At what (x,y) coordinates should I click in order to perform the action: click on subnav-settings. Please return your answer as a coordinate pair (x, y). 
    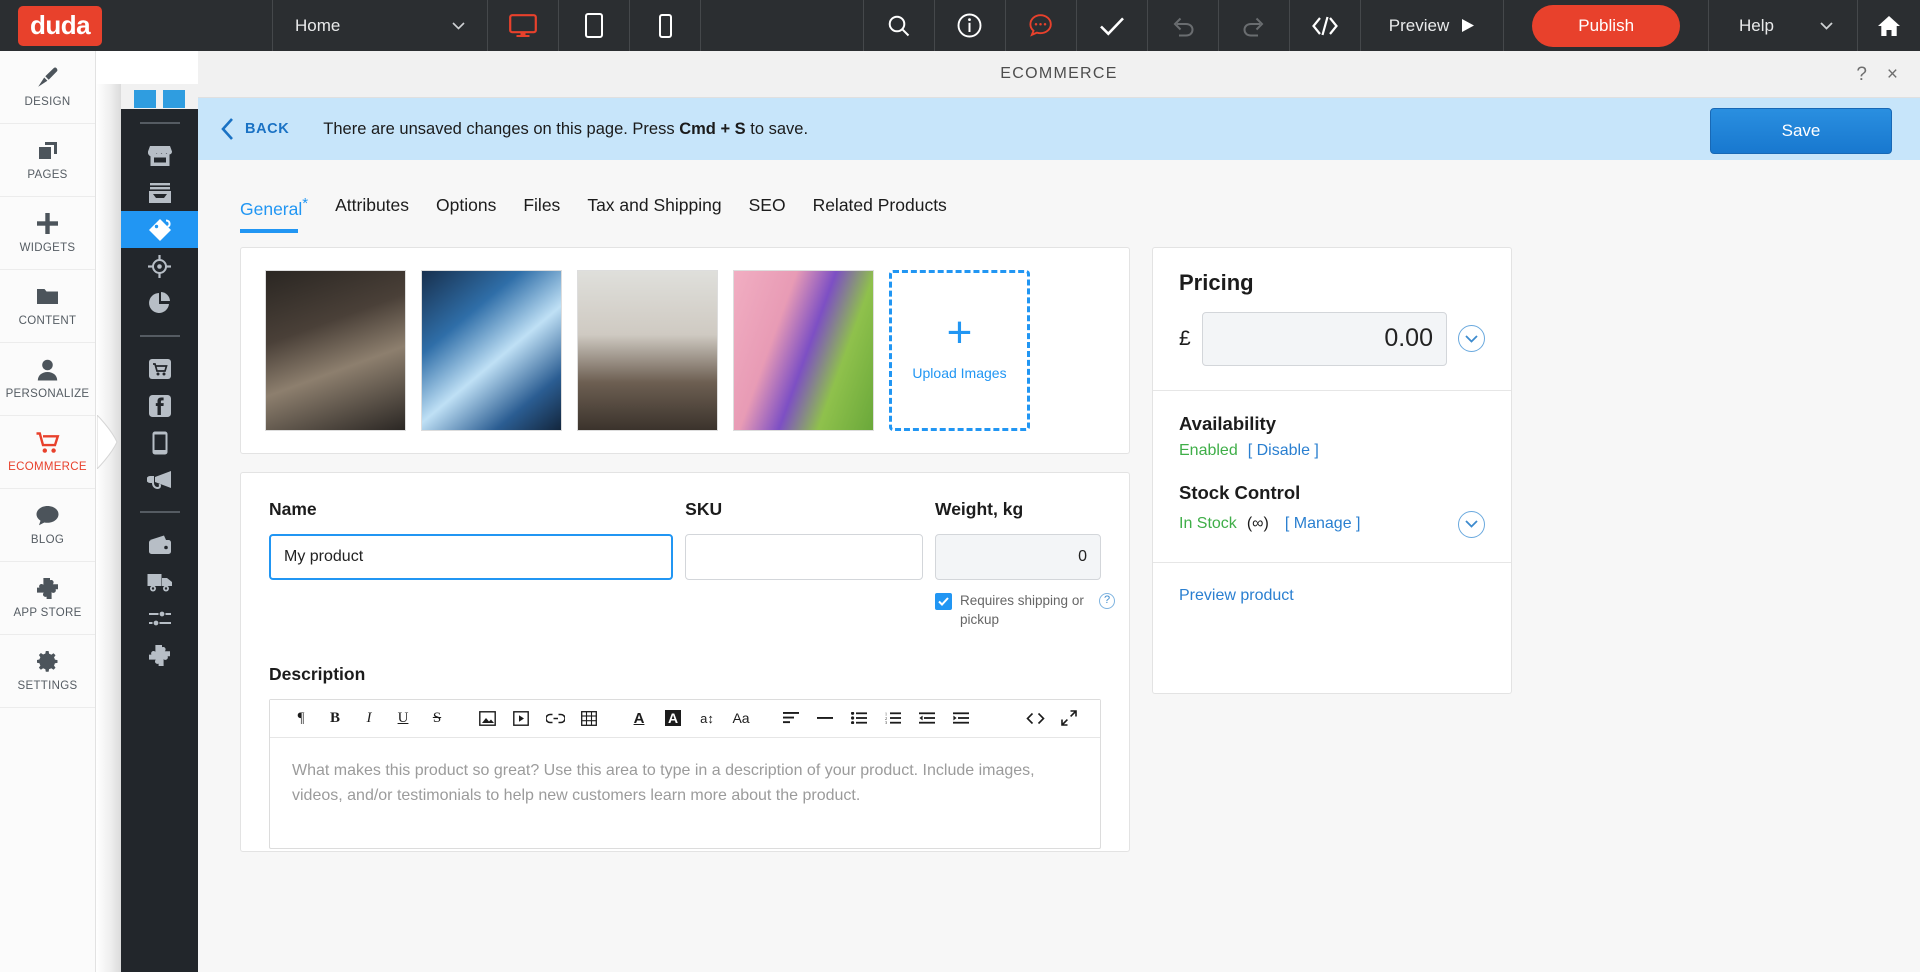
    Looking at the image, I should click on (159, 618).